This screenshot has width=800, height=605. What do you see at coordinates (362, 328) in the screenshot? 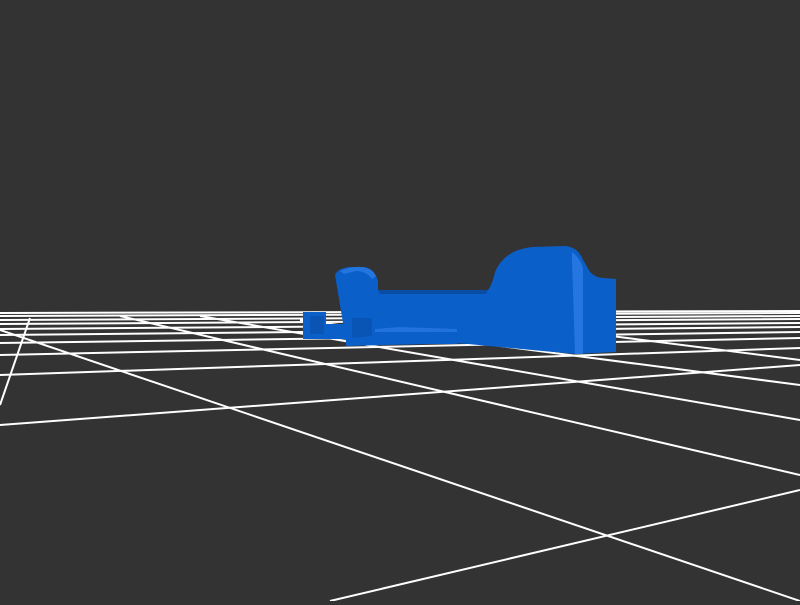
I see `model-long-bracket-face` at bounding box center [362, 328].